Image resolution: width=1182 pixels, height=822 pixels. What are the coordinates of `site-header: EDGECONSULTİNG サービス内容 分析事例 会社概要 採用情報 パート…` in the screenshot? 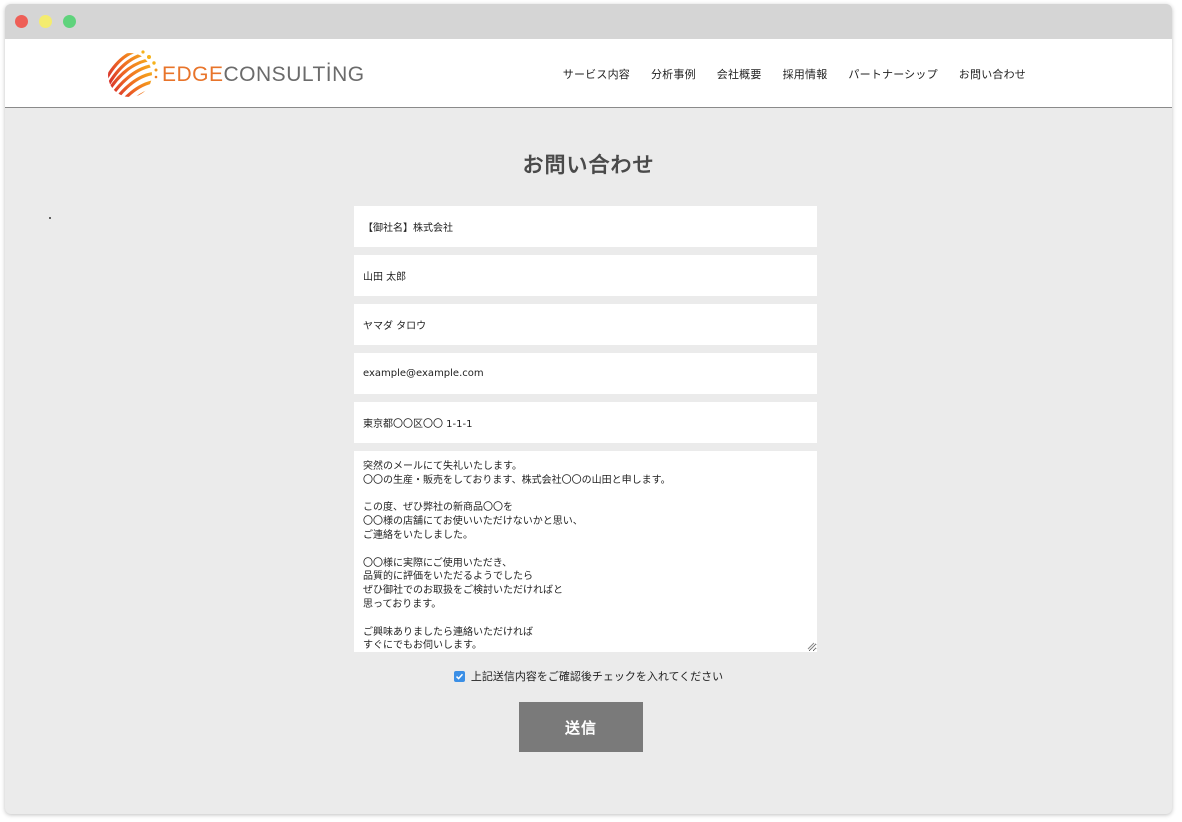 It's located at (588, 73).